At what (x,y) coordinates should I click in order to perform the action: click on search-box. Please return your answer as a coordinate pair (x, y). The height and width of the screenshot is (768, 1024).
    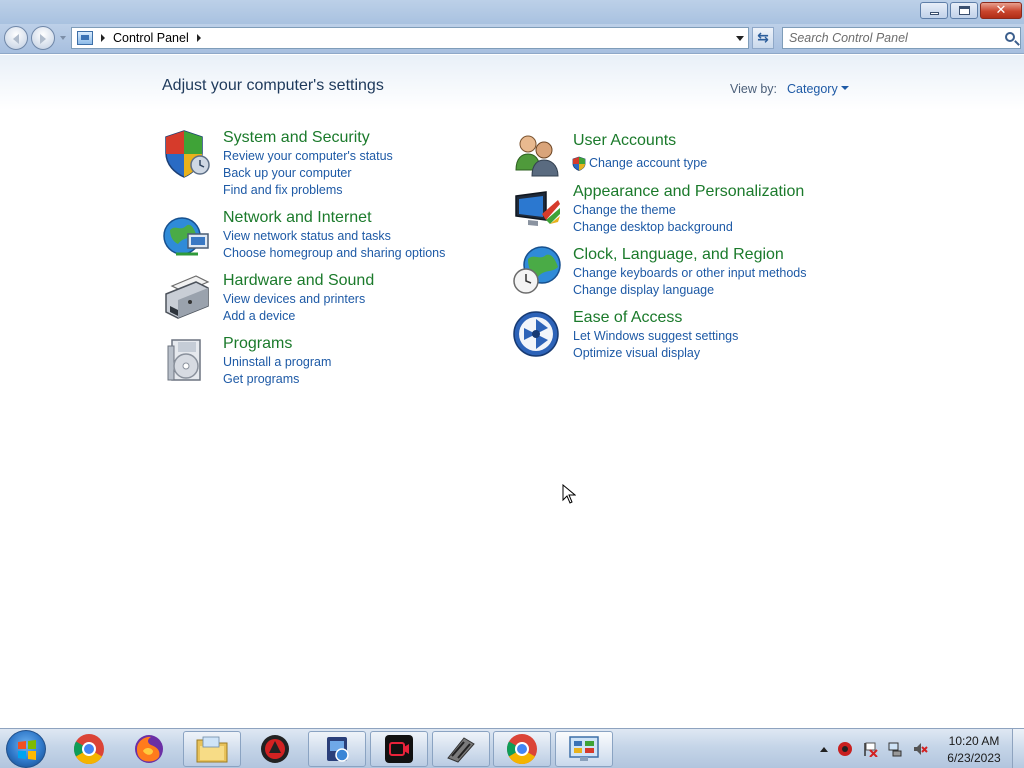
    Looking at the image, I should click on (901, 38).